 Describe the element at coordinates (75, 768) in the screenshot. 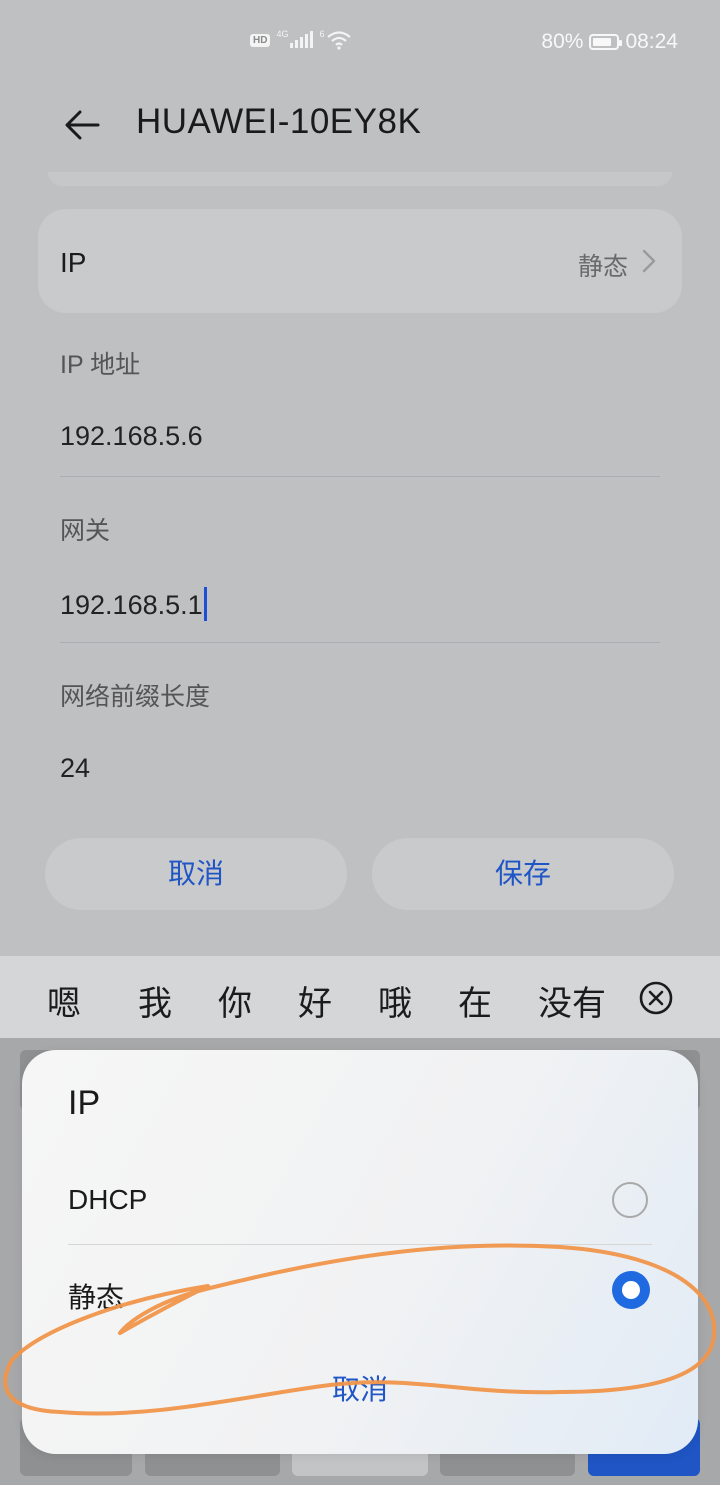

I see `prefix-length-input: 24` at that location.